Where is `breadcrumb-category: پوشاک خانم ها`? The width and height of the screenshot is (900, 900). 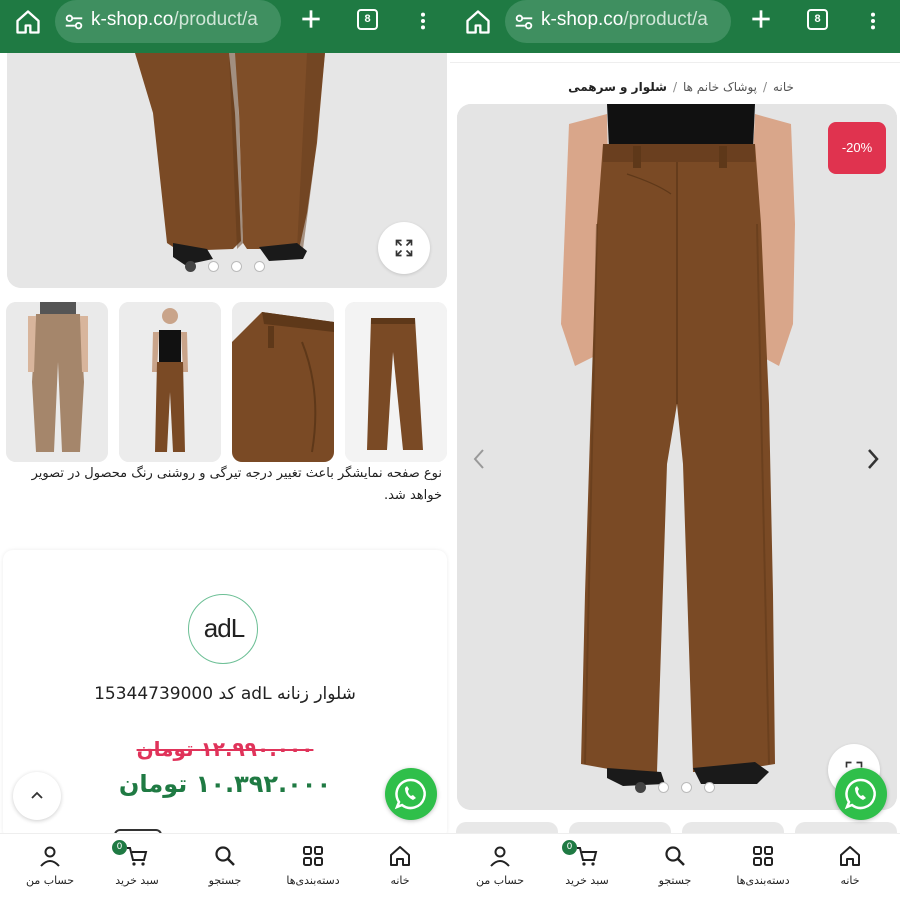
breadcrumb-category: پوشاک خانم ها is located at coordinates (720, 87).